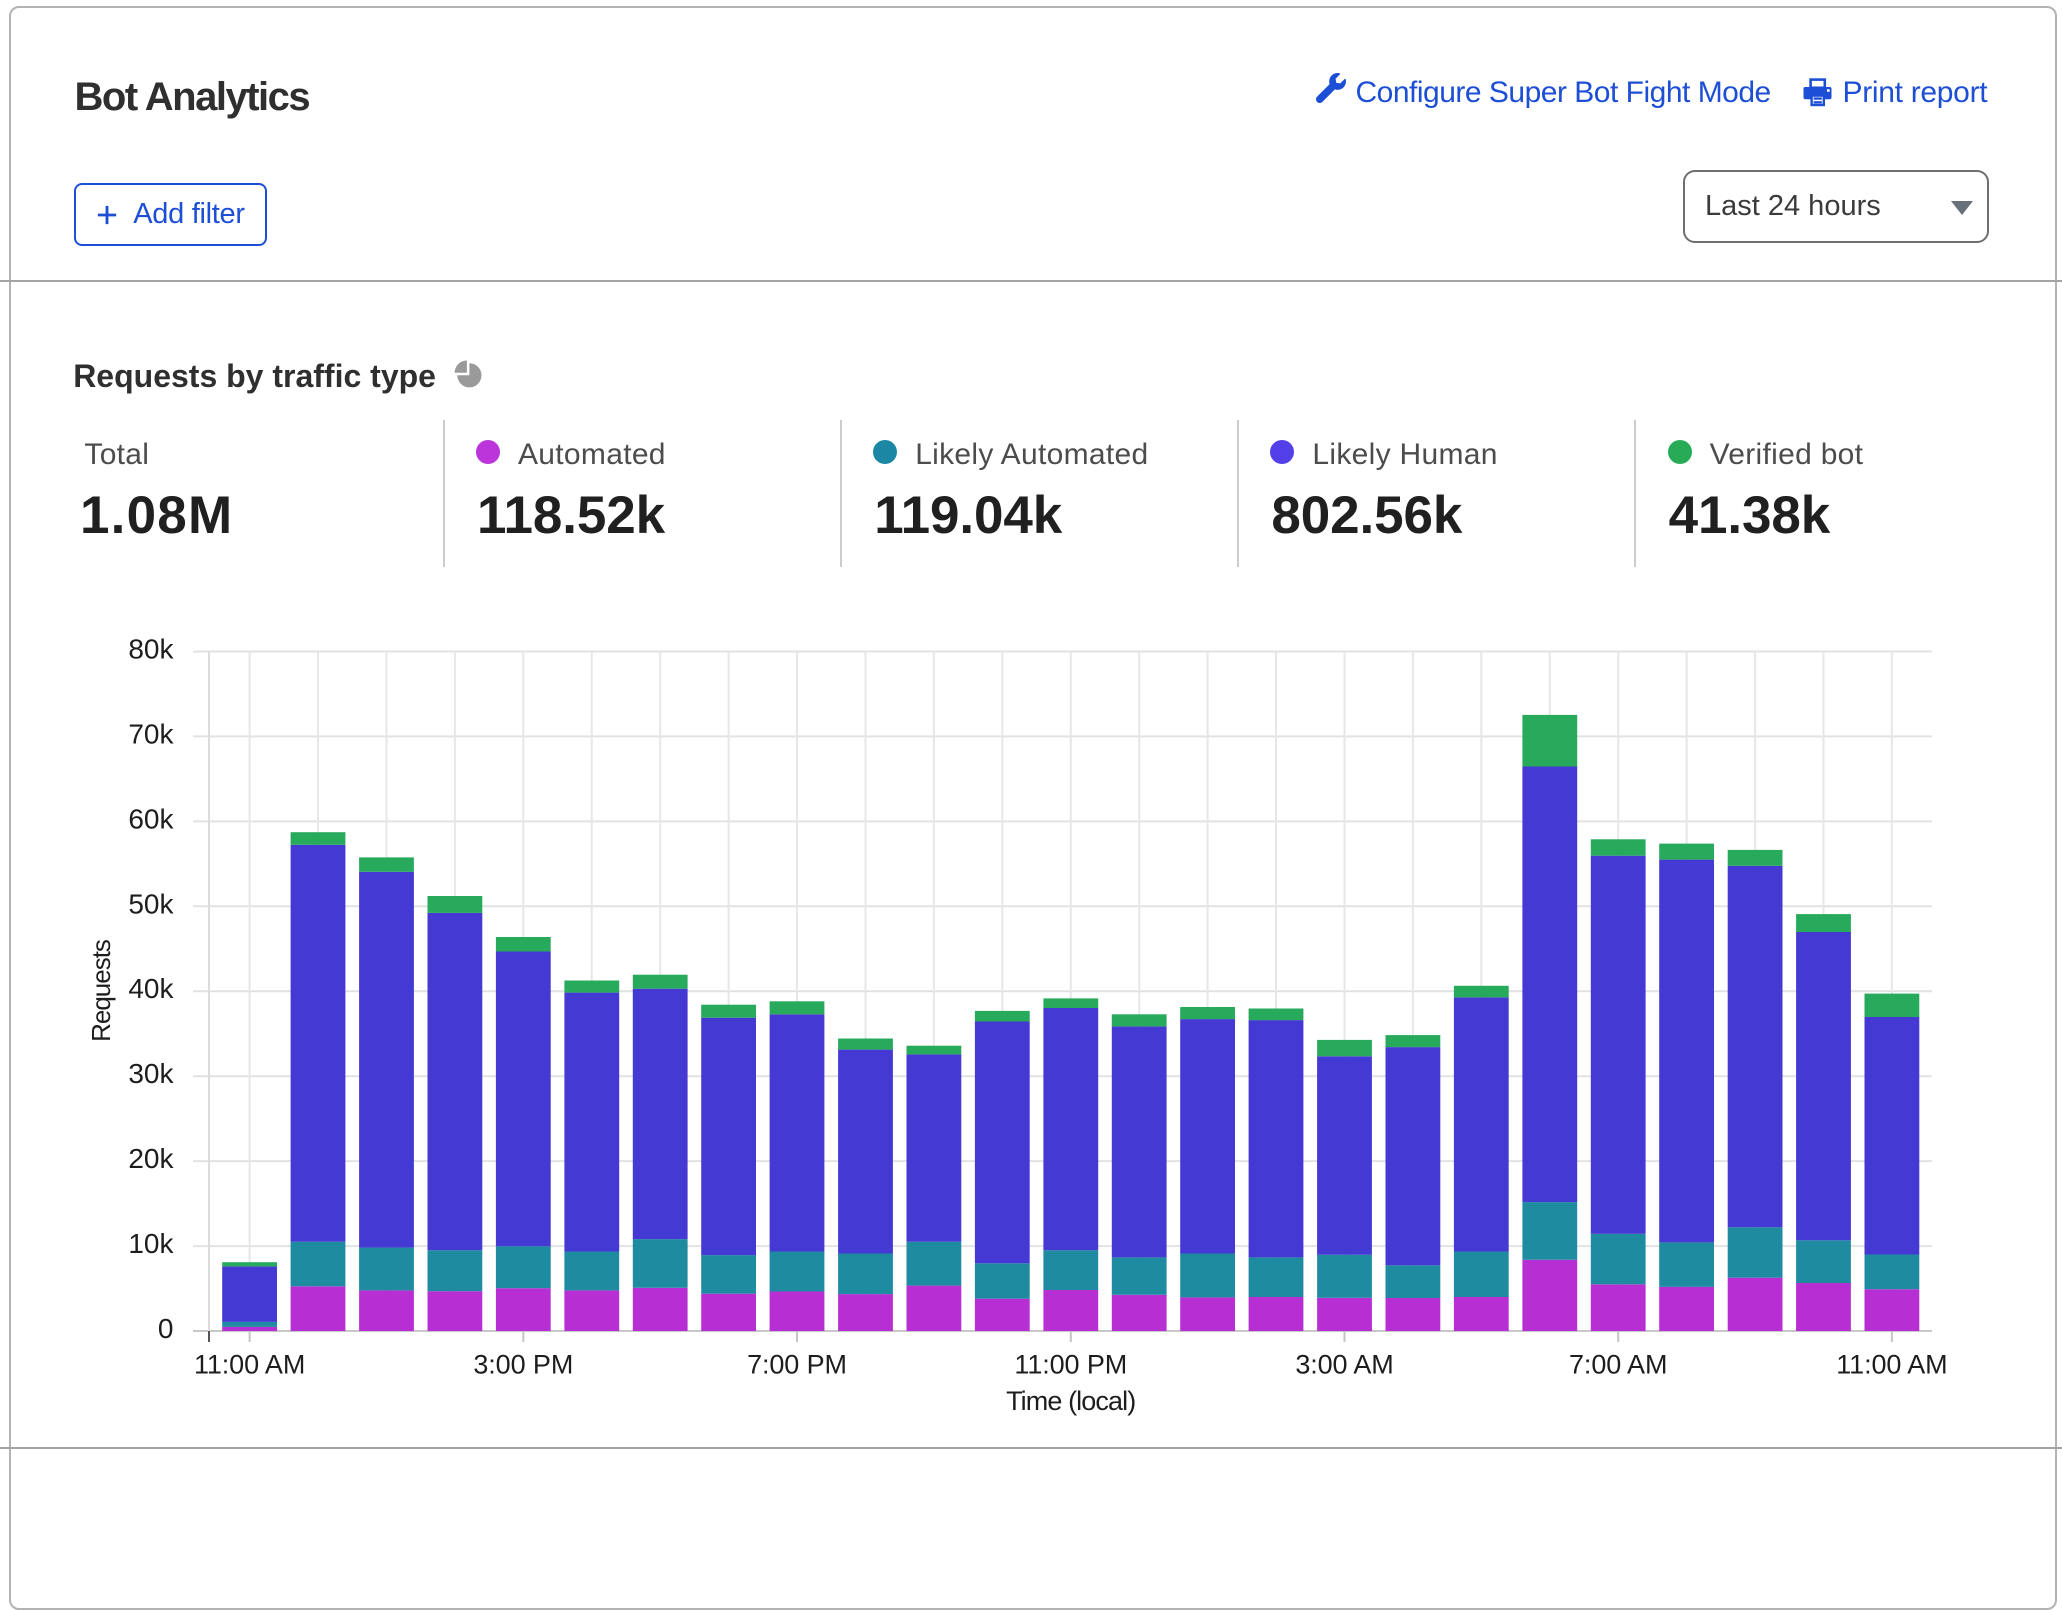  Describe the element at coordinates (1070, 1365) in the screenshot. I see `svg-text: 11:00 PM` at that location.